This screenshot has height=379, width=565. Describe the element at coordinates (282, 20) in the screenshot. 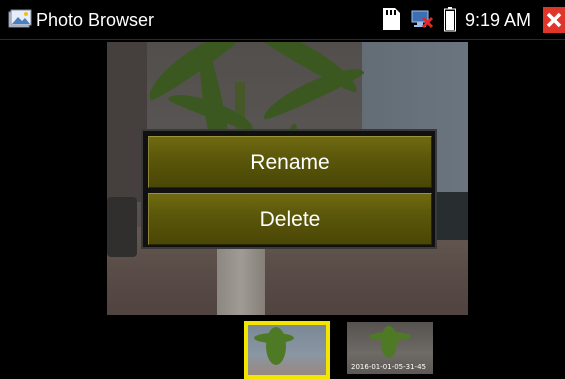

I see `title-bar: Photo Browser 9:19 AM` at that location.